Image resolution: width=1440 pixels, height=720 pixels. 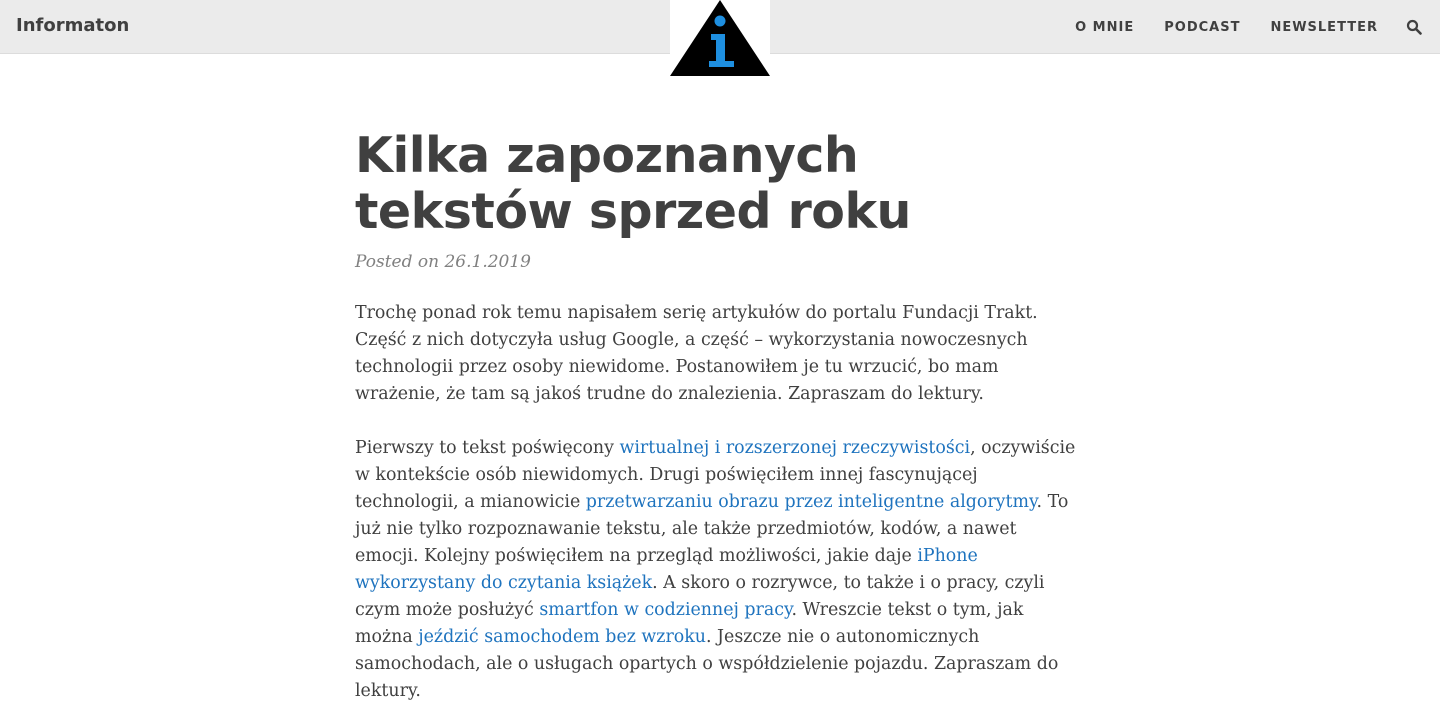 What do you see at coordinates (1104, 27) in the screenshot?
I see `nav-link-about: O MNIE` at bounding box center [1104, 27].